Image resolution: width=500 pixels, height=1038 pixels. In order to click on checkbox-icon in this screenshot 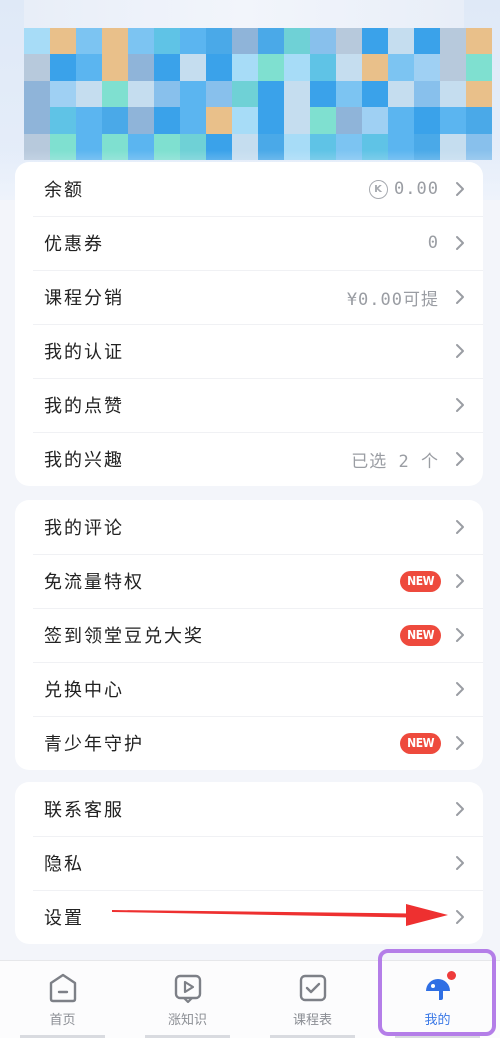, I will do `click(312, 988)`.